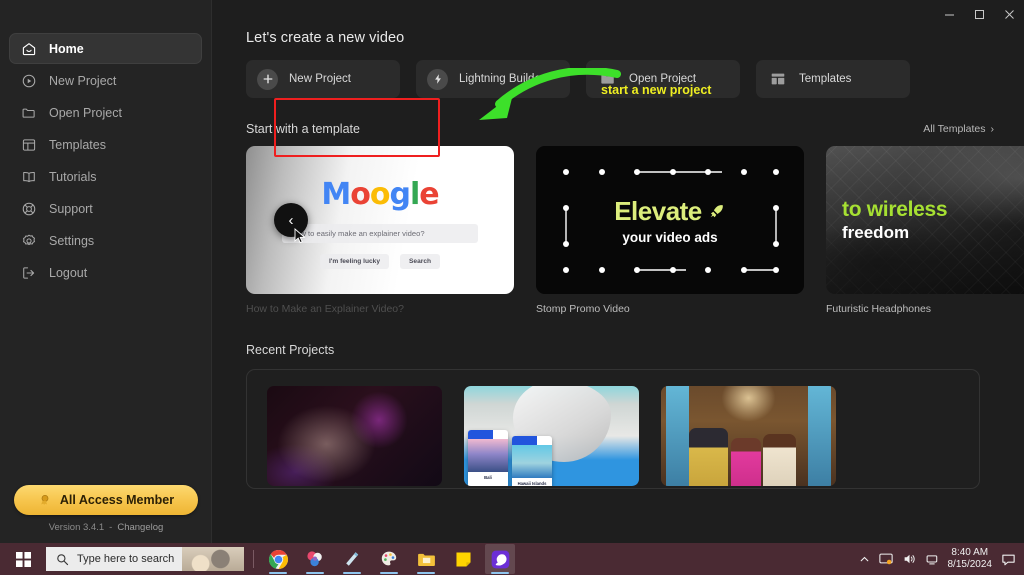 Image resolution: width=1024 pixels, height=575 pixels. What do you see at coordinates (213, 559) in the screenshot?
I see `search-thumbnail-decoration` at bounding box center [213, 559].